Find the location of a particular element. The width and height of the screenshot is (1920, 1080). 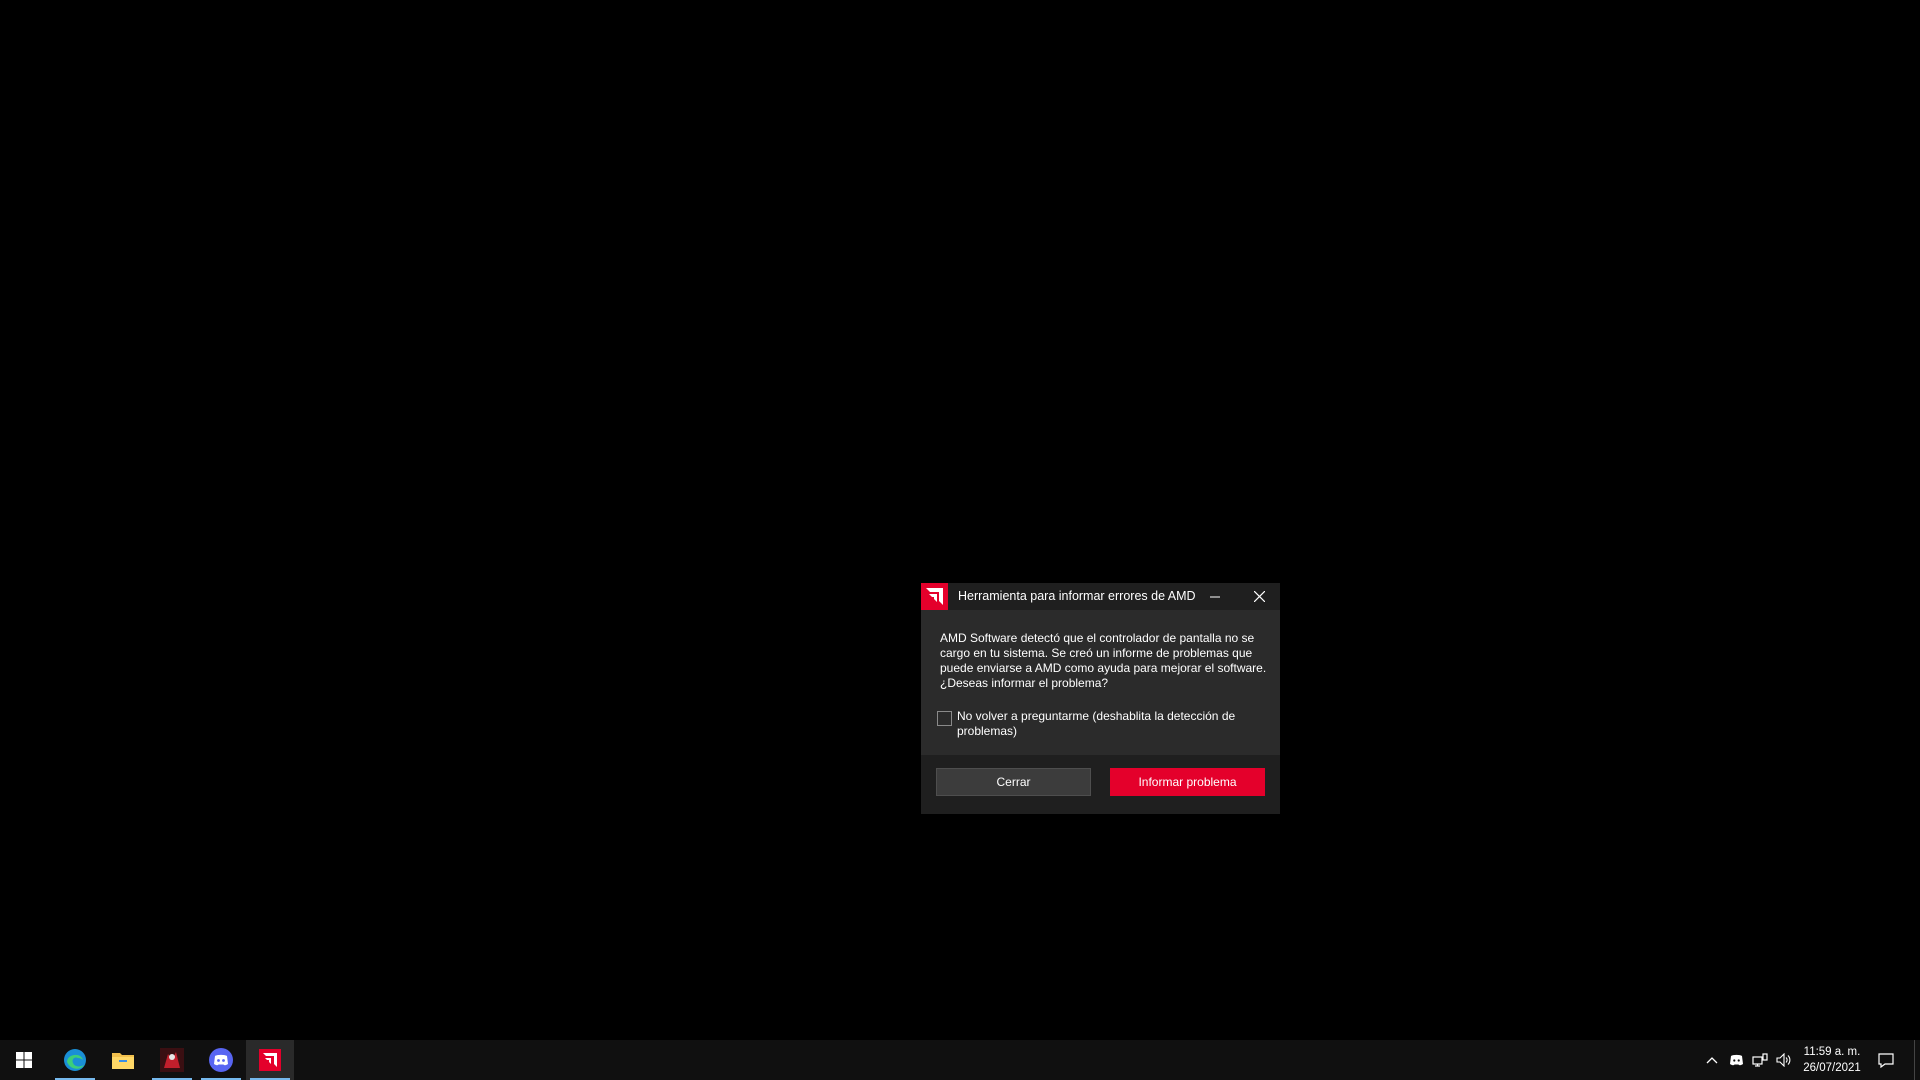

close-icon is located at coordinates (1259, 596).